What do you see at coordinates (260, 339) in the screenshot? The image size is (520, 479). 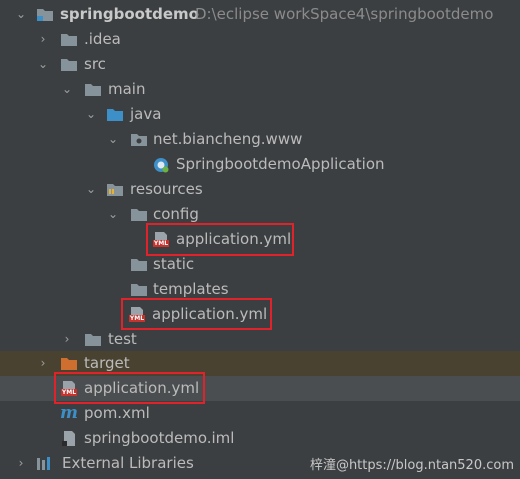 I see `tree-row-test: › test` at bounding box center [260, 339].